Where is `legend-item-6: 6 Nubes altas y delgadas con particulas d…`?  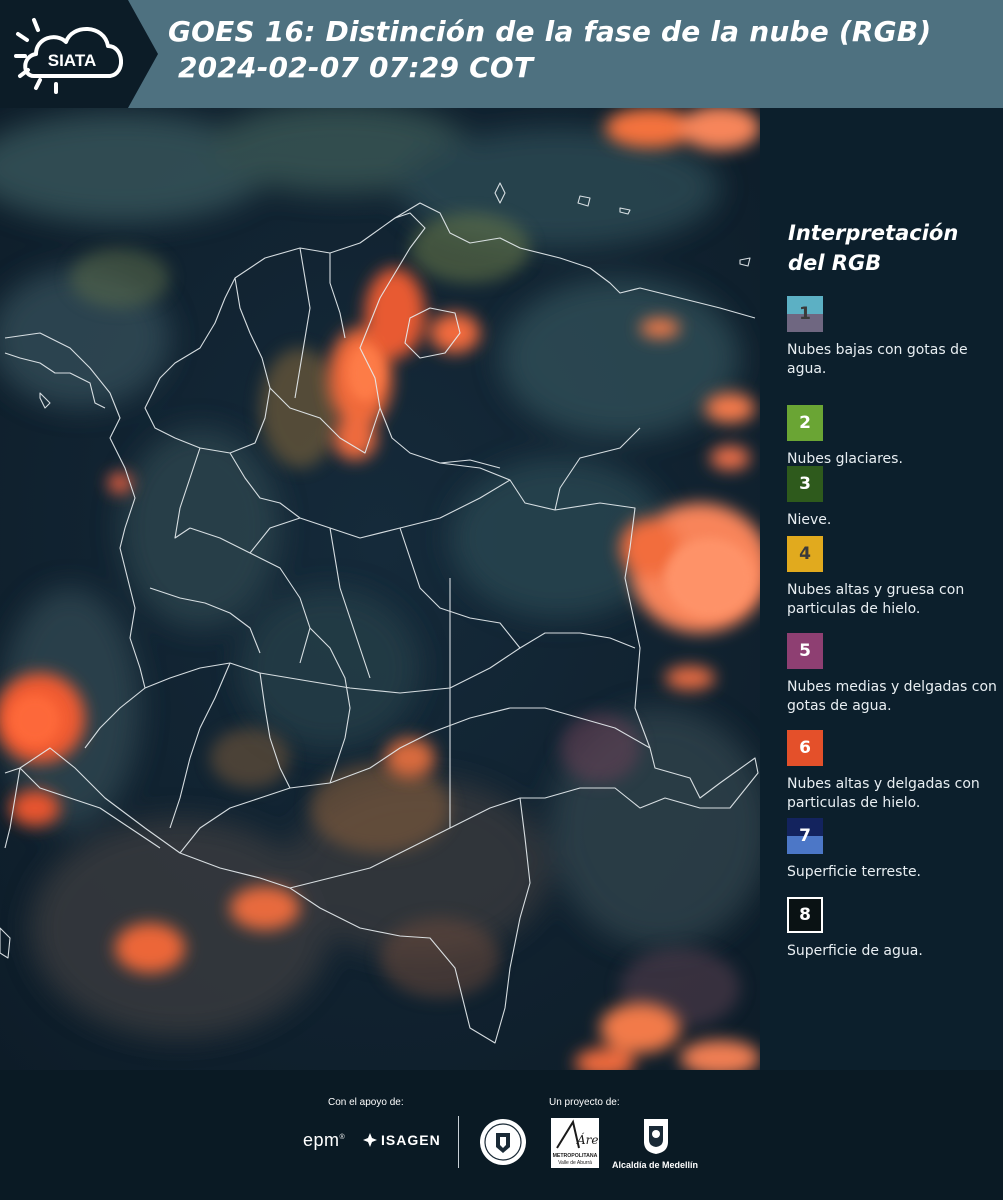
legend-item-6: 6 Nubes altas y delgadas con particulas d… is located at coordinates (894, 771).